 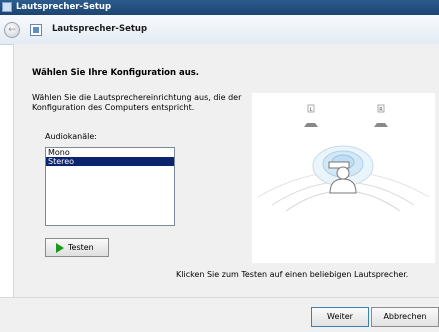 I want to click on test-button: Testen, so click(x=77, y=247).